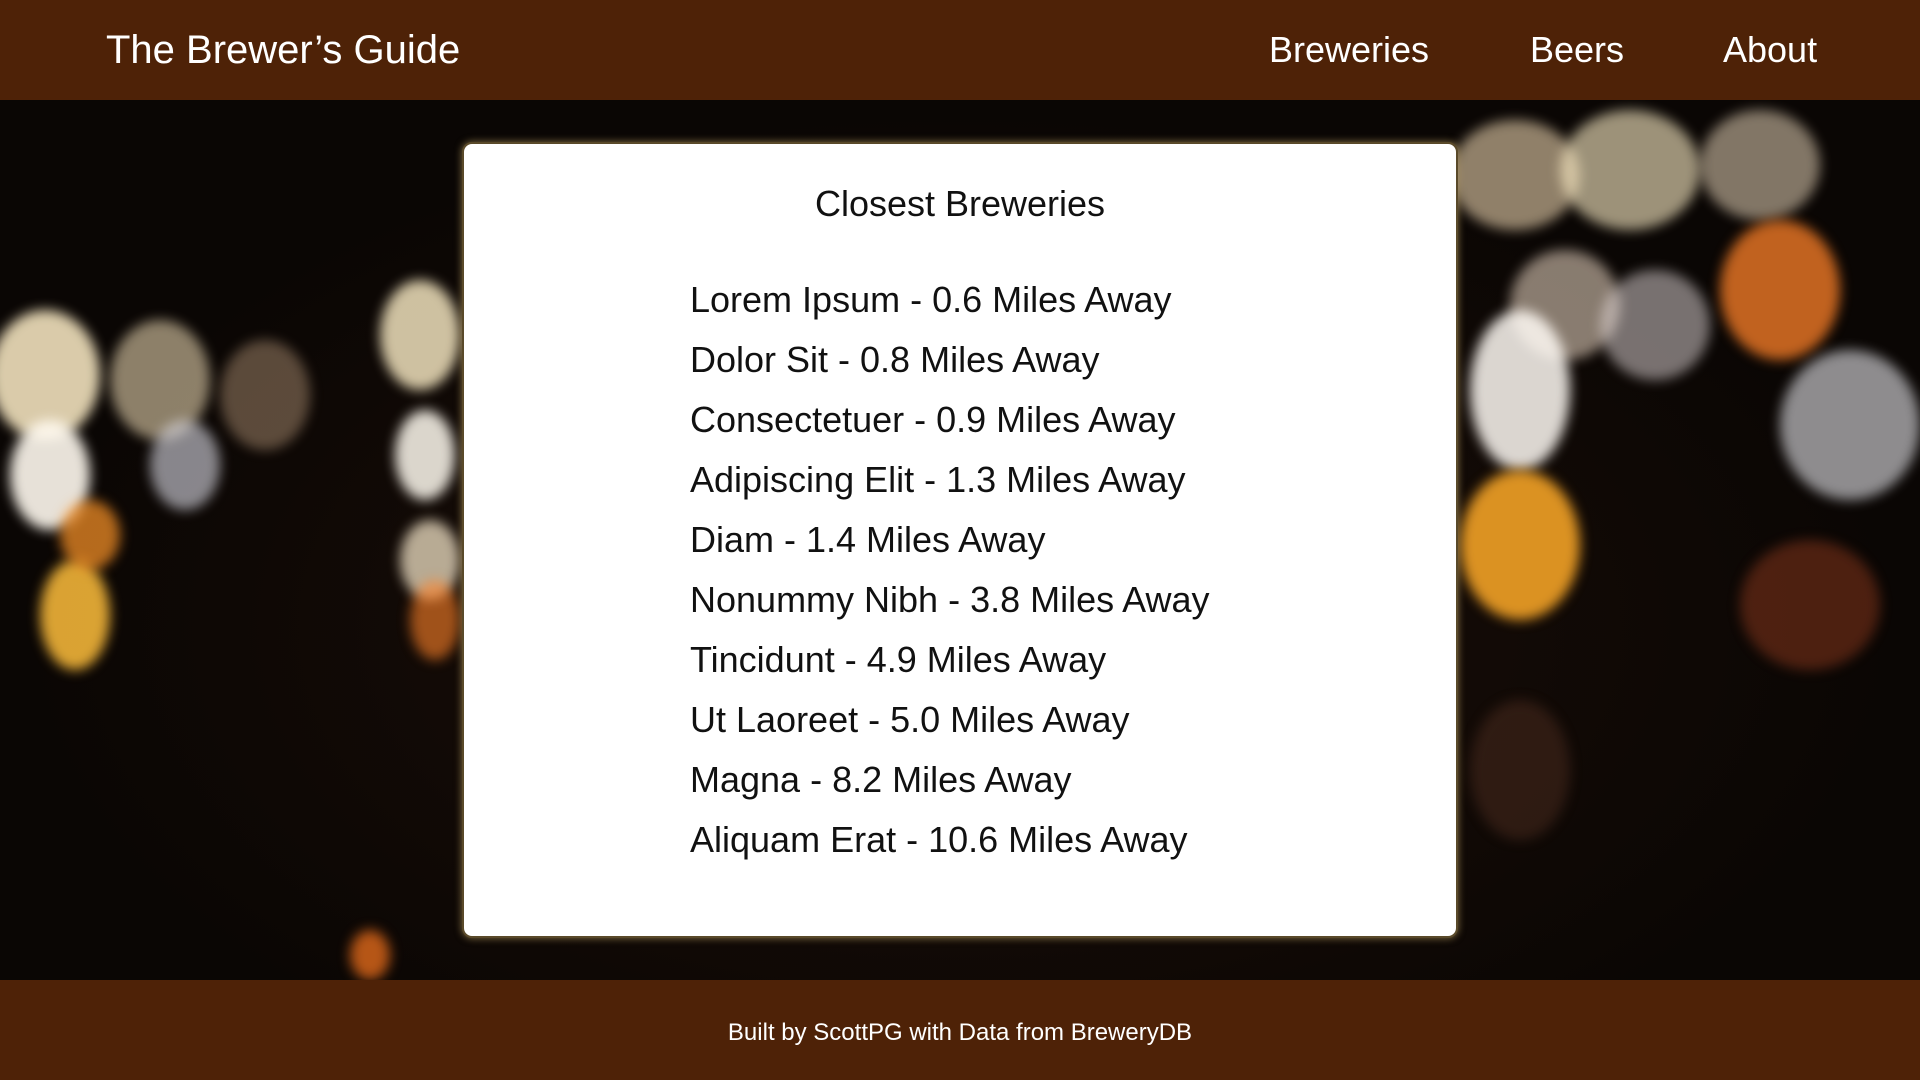  I want to click on nav-link-about: About, so click(1770, 50).